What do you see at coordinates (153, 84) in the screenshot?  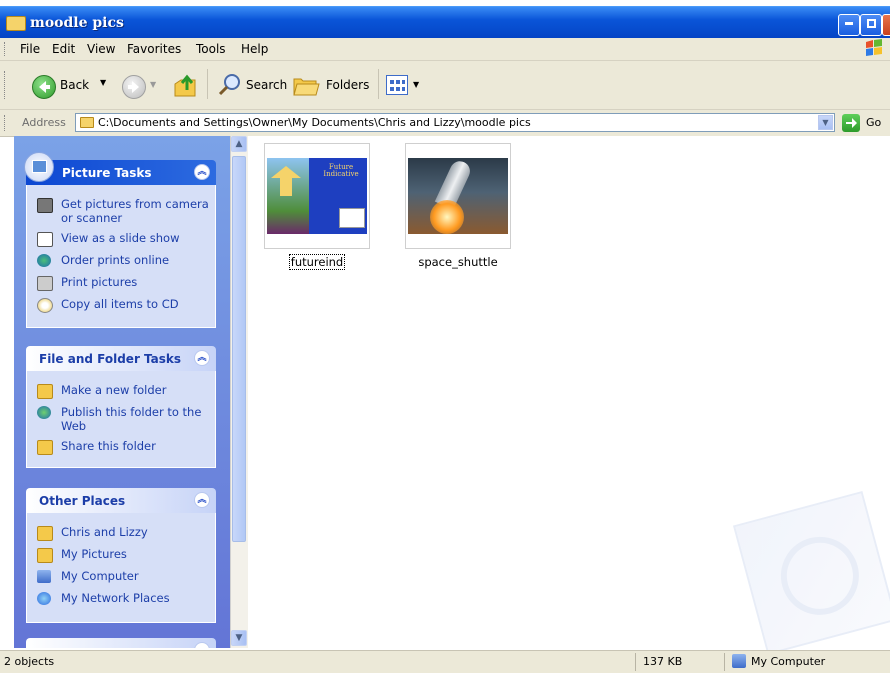 I see `forward-dropdown-icon: ▼` at bounding box center [153, 84].